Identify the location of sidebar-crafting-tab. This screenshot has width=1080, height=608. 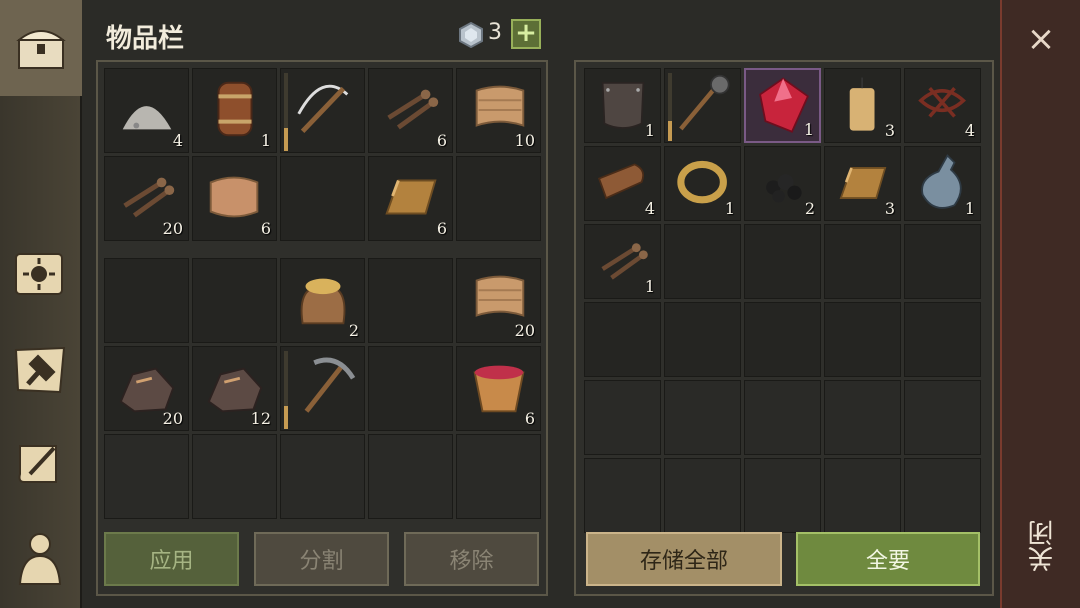
(40, 370).